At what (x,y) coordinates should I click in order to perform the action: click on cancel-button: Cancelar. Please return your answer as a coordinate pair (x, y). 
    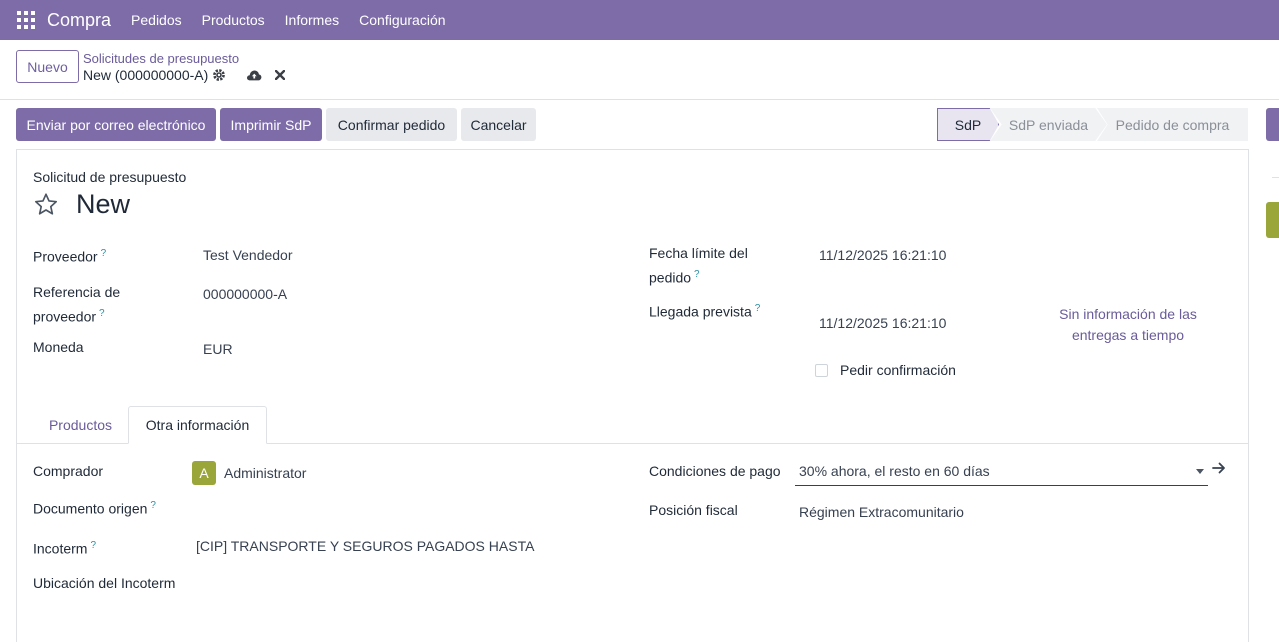
    Looking at the image, I should click on (498, 124).